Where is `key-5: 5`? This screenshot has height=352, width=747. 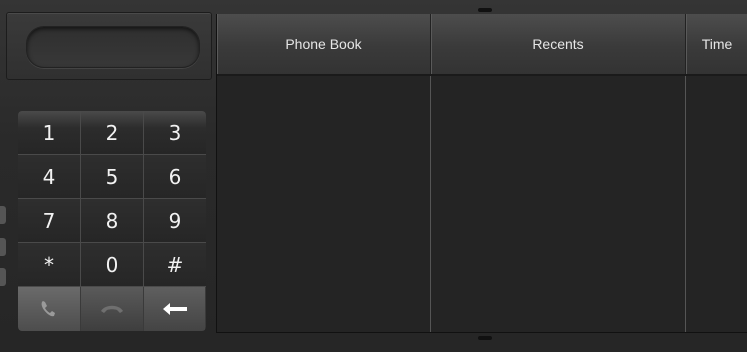 key-5: 5 is located at coordinates (112, 177).